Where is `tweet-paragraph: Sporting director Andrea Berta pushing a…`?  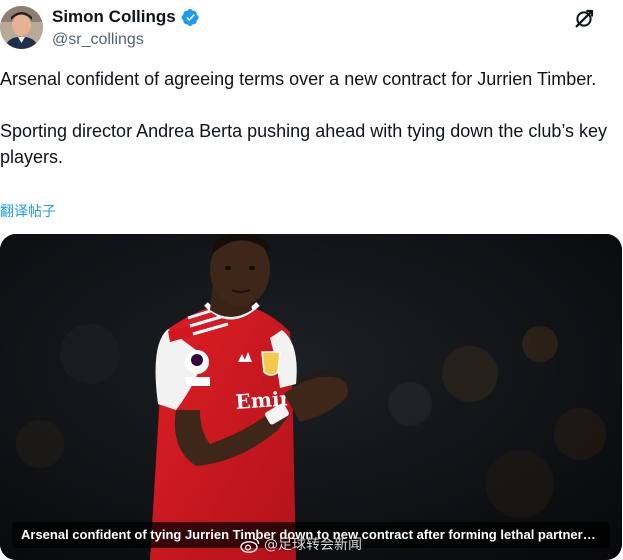
tweet-paragraph: Sporting director Andrea Berta pushing a… is located at coordinates (304, 144).